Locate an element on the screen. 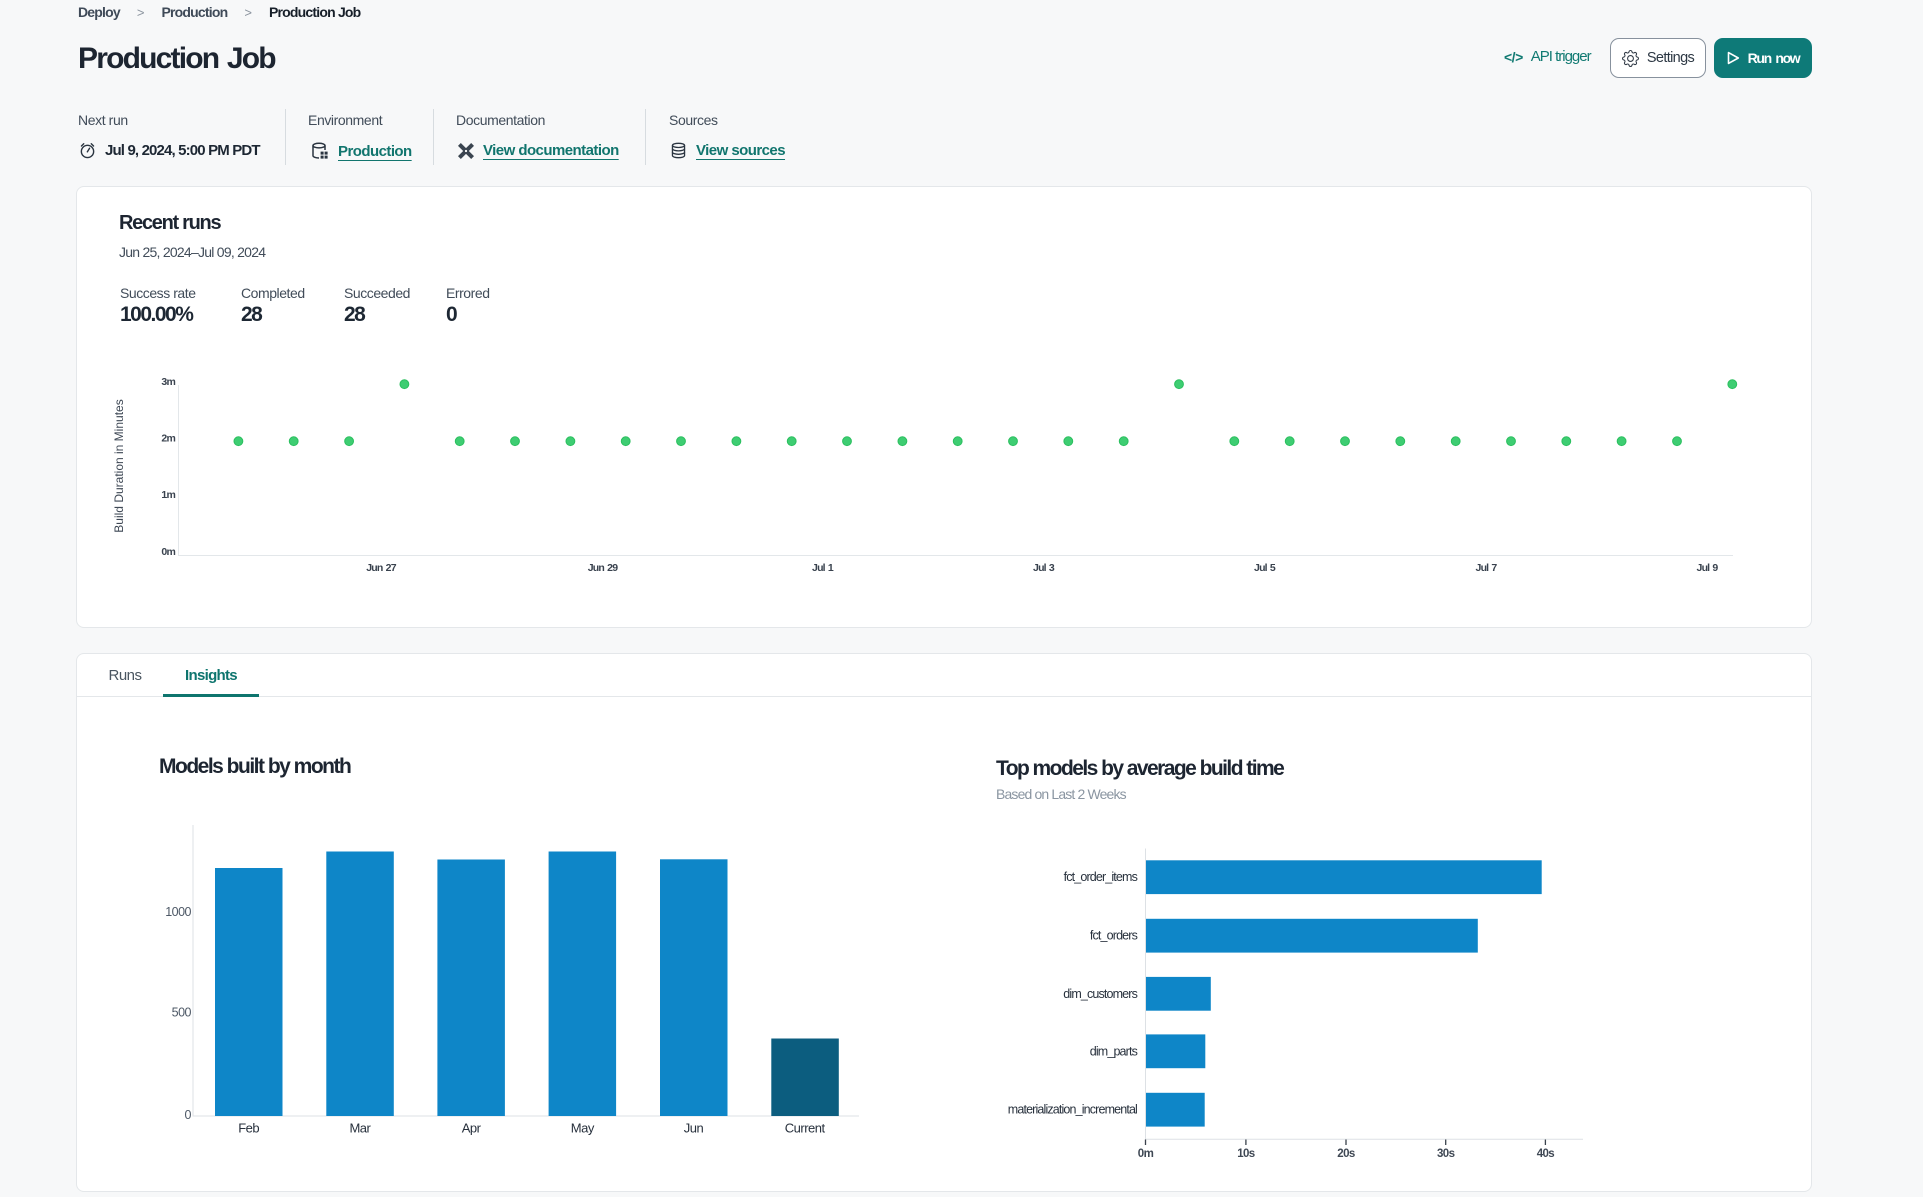 The image size is (1923, 1197). svg-text: materialization_incremental is located at coordinates (1072, 1110).